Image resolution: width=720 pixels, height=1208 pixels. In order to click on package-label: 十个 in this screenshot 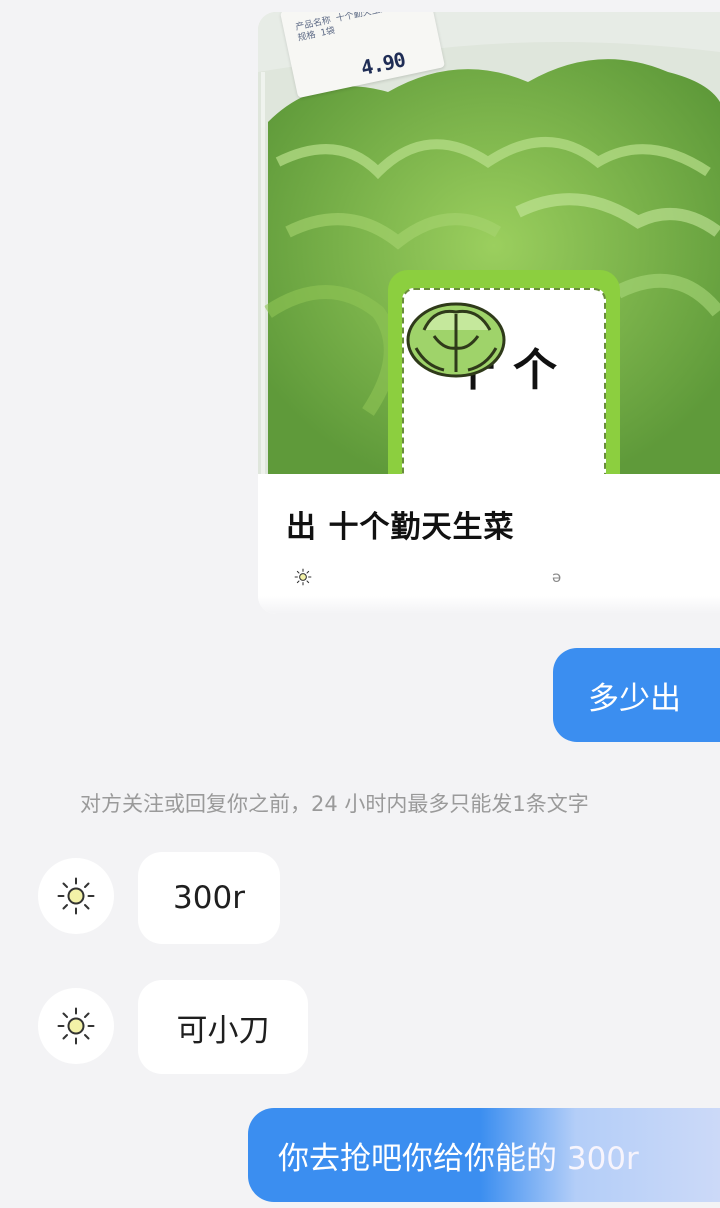, I will do `click(504, 372)`.